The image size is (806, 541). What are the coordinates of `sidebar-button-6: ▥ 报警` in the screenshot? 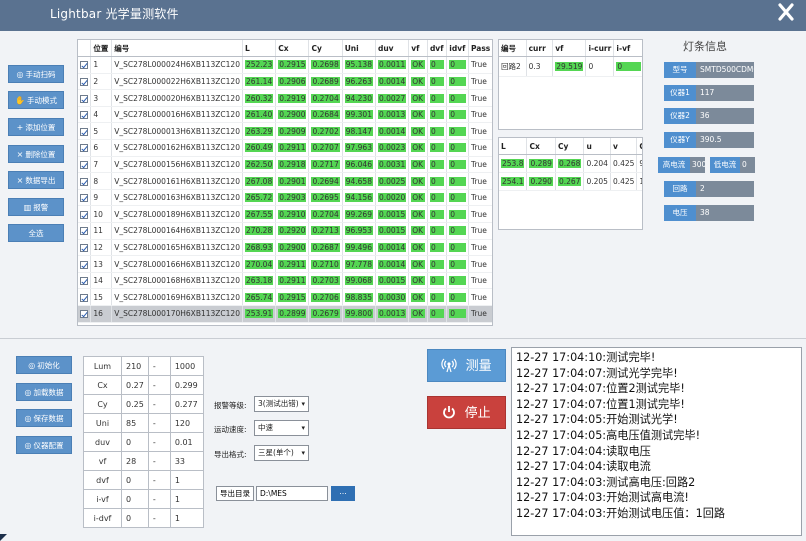 It's located at (36, 207).